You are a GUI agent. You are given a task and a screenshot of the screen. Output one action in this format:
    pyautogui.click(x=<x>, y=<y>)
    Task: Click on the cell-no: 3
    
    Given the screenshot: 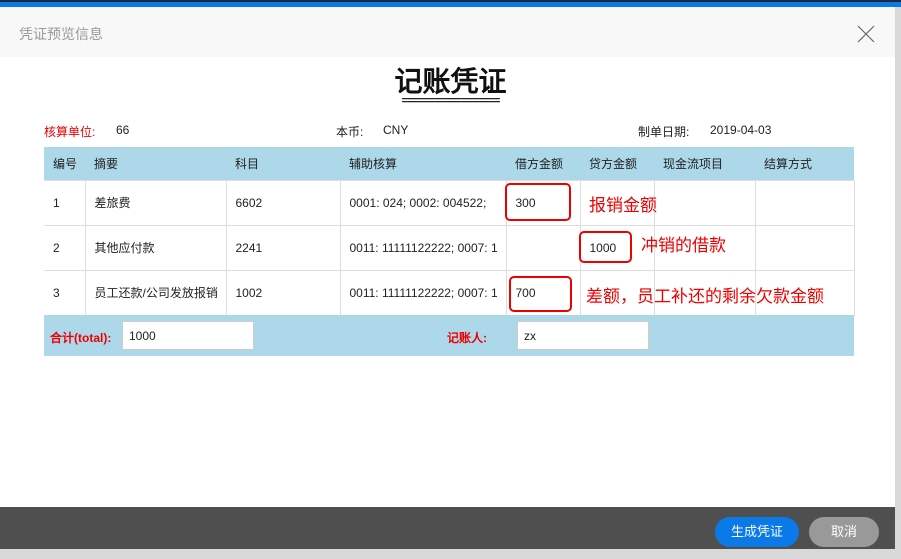 What is the action you would take?
    pyautogui.click(x=65, y=292)
    